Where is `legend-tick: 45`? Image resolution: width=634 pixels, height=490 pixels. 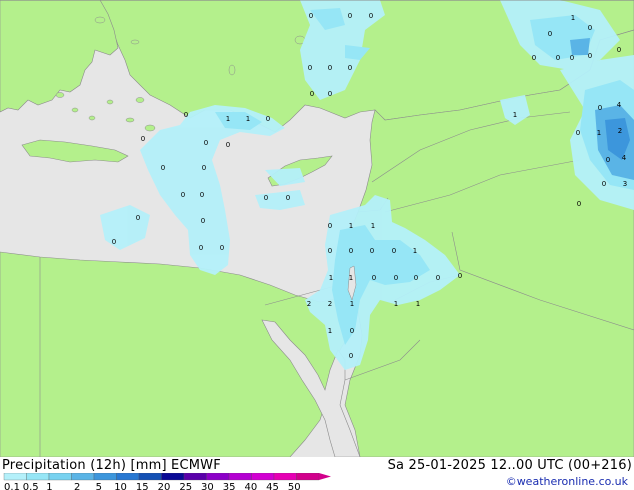
legend-tick: 45 is located at coordinates (272, 486).